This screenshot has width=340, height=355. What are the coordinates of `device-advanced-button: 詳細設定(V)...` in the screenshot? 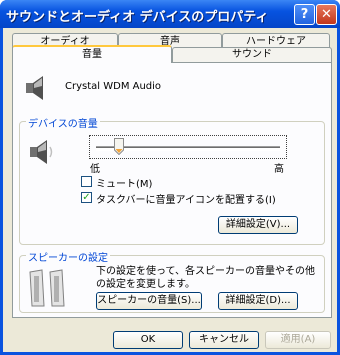 It's located at (258, 225).